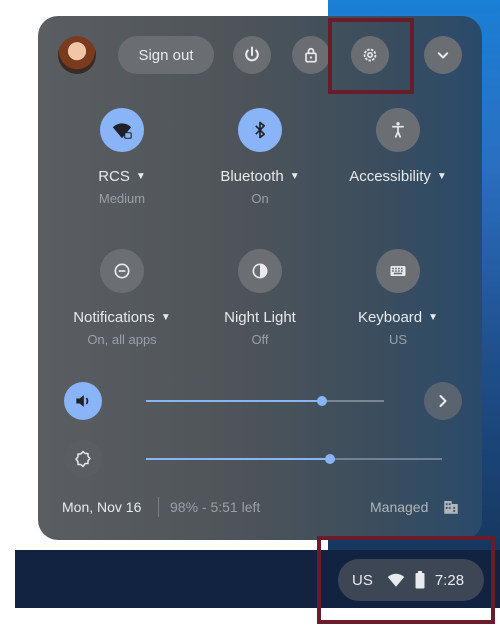 This screenshot has height=628, width=500. I want to click on network-toggle, so click(122, 130).